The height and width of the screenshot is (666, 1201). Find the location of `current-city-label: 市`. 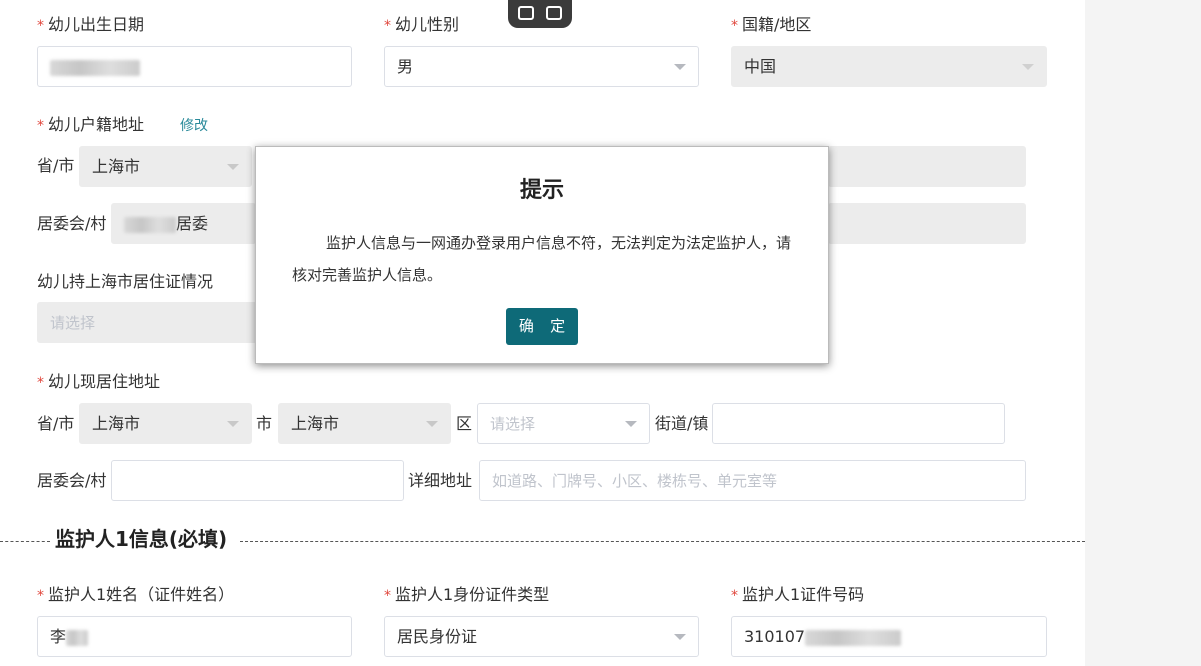

current-city-label: 市 is located at coordinates (264, 423).